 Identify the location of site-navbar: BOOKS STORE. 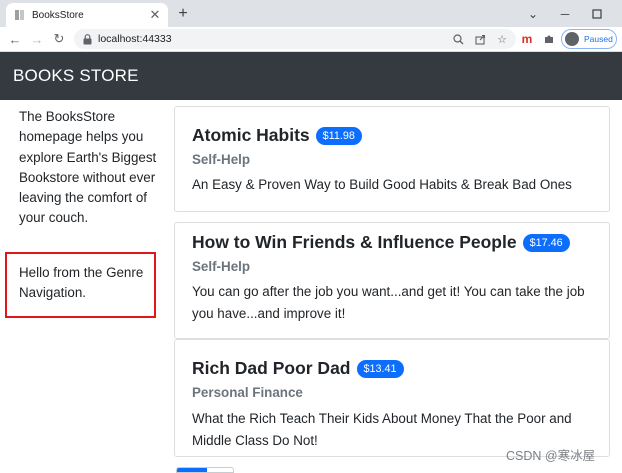
(311, 76).